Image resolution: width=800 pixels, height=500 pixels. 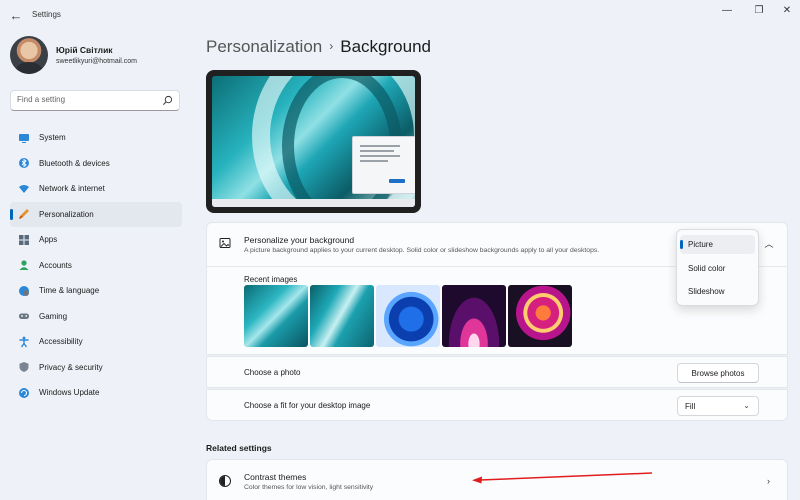 I want to click on sidebar-item-label: Network & internet, so click(x=72, y=189).